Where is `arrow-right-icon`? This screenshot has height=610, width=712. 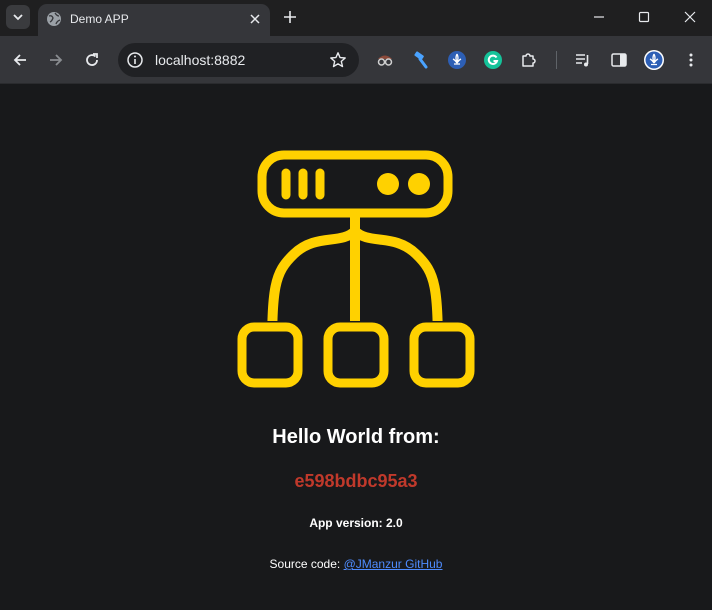
arrow-right-icon is located at coordinates (56, 60).